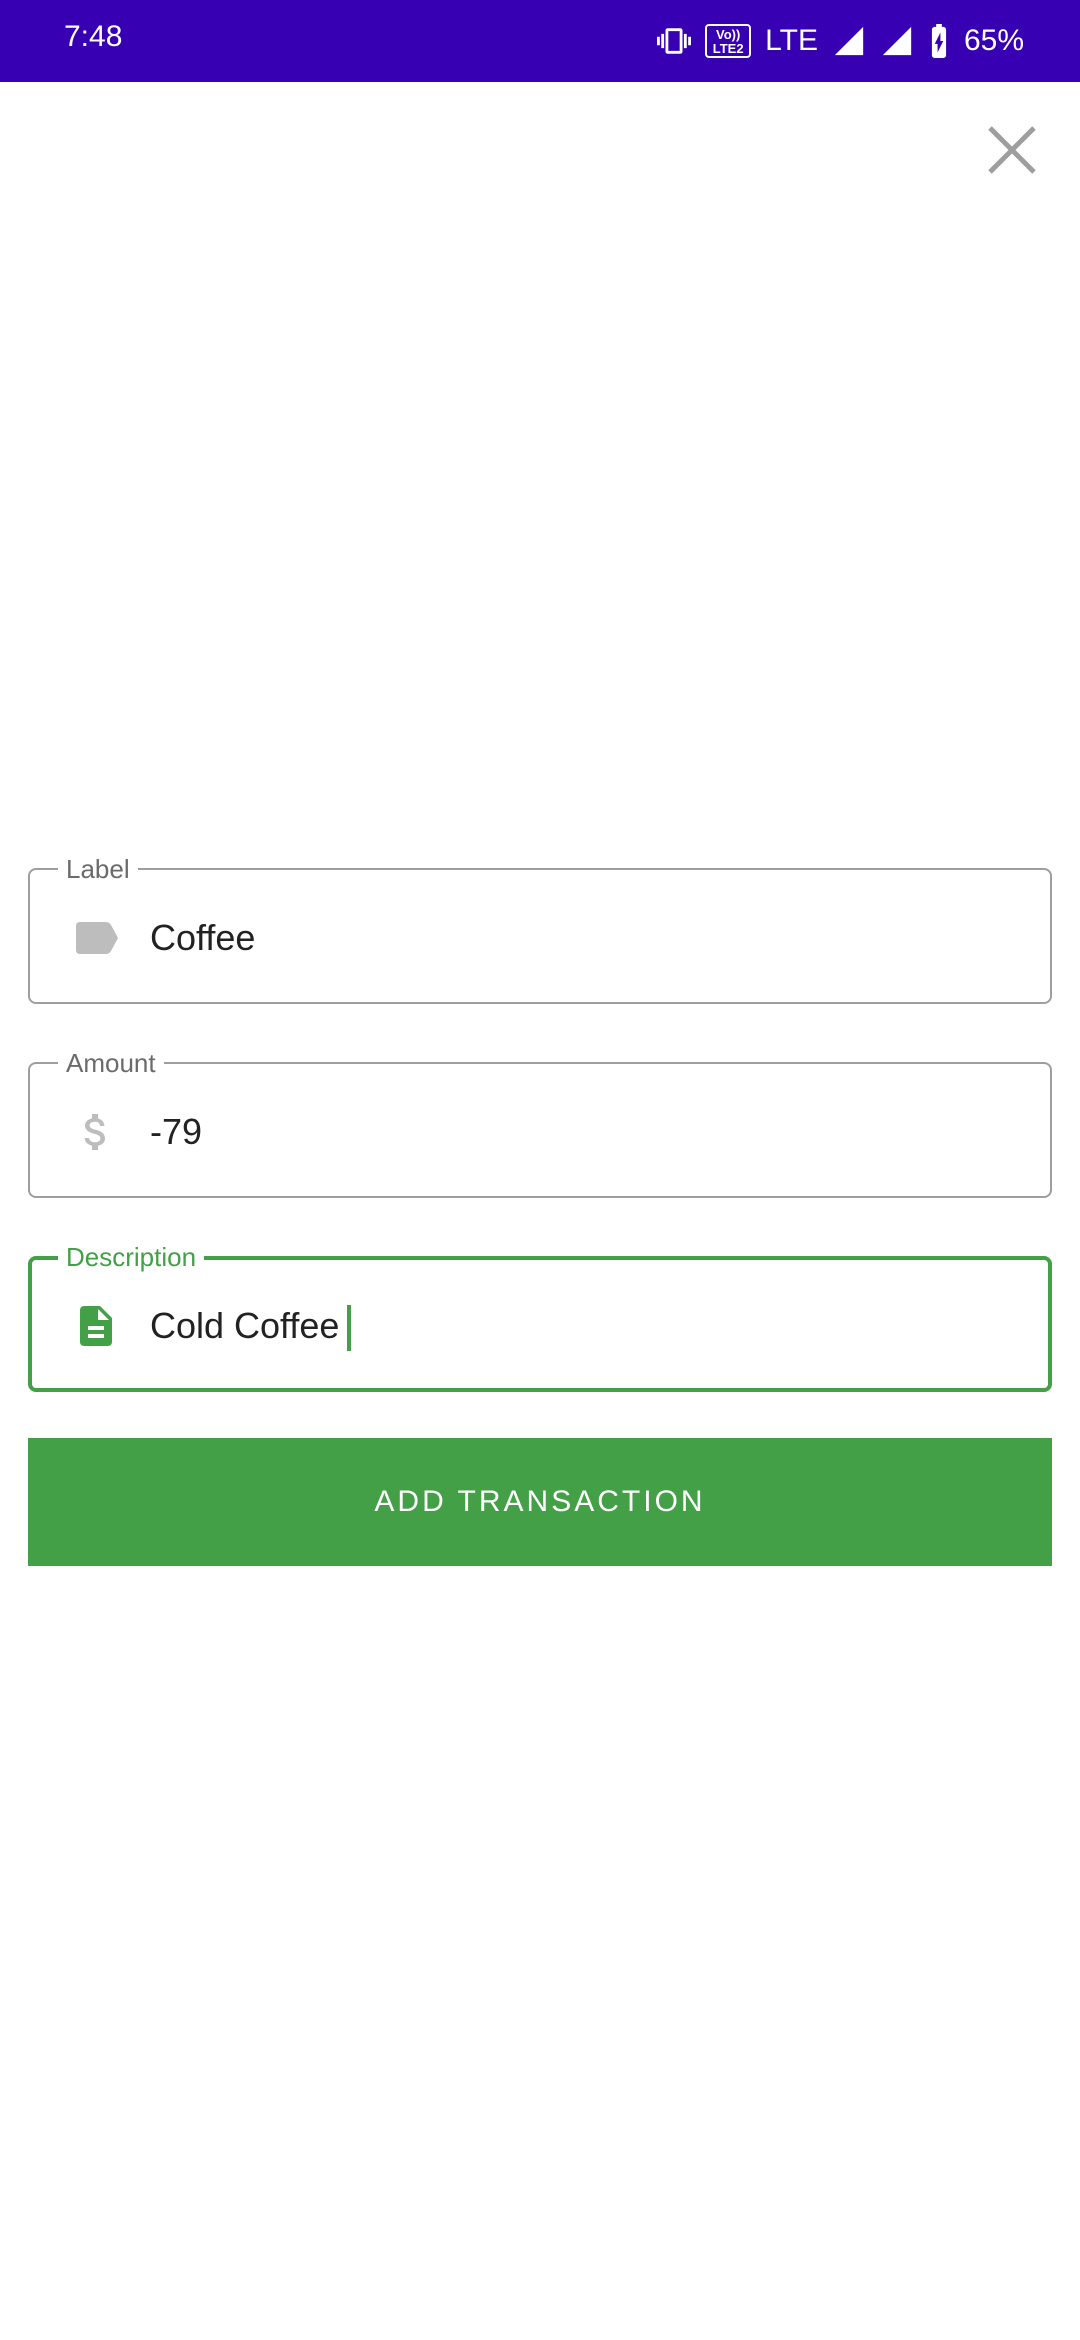 The image size is (1080, 2340). What do you see at coordinates (111, 1063) in the screenshot?
I see `amount-field-label: Amount` at bounding box center [111, 1063].